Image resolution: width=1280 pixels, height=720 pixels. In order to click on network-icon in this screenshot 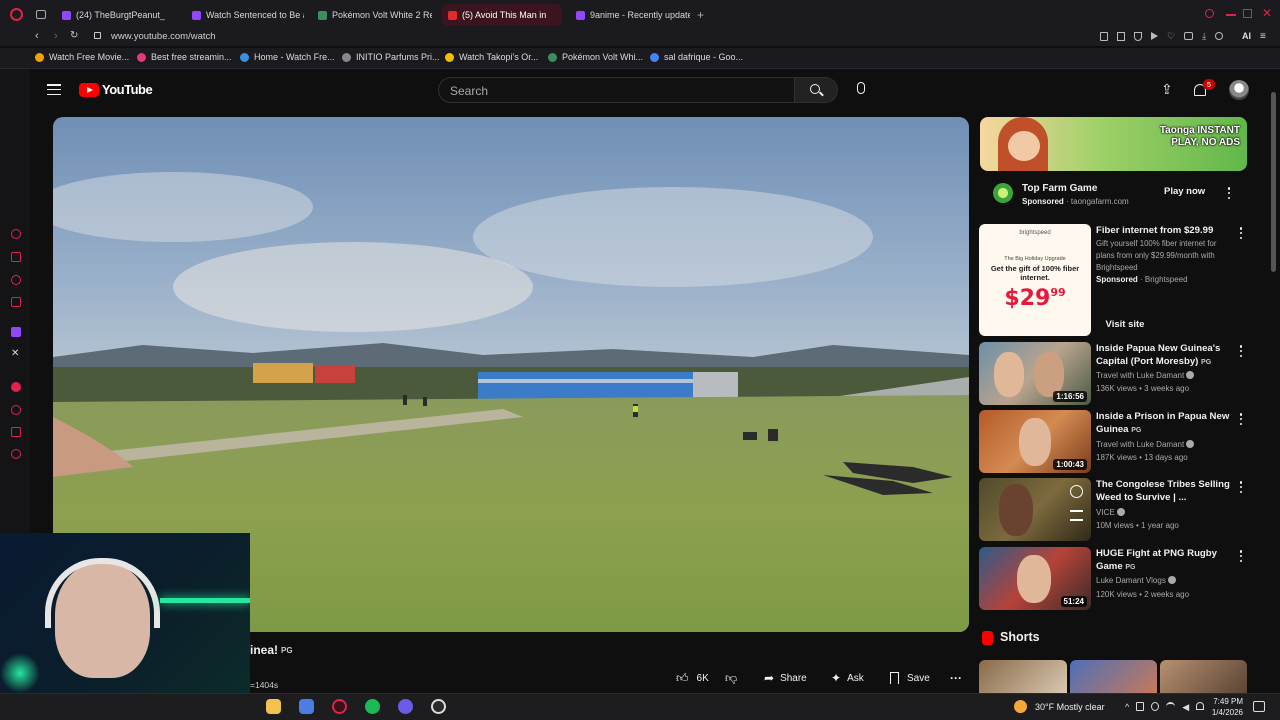, I will do `click(1140, 706)`.